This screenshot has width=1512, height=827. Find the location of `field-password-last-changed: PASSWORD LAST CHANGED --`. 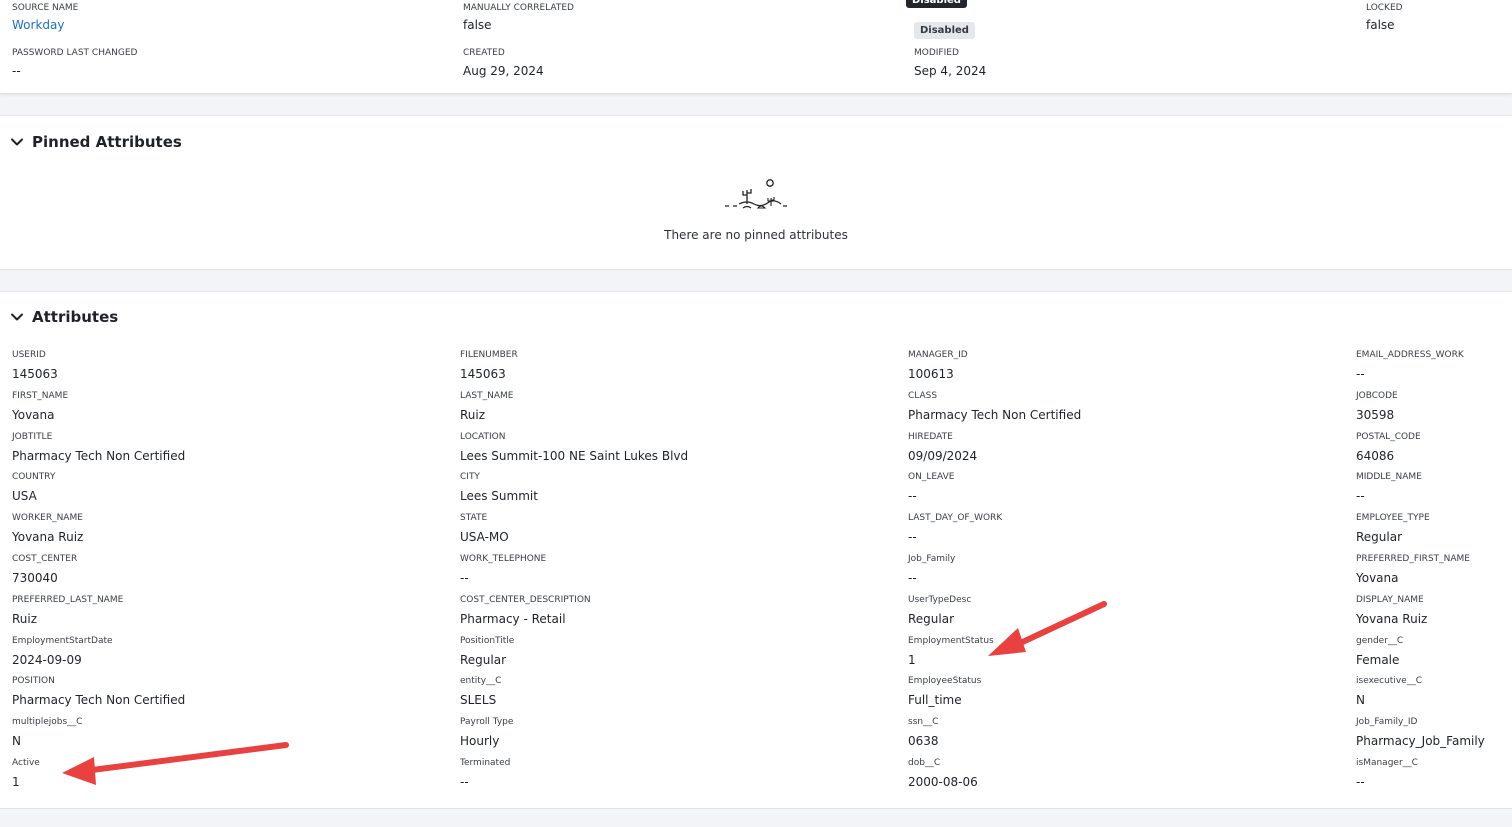

field-password-last-changed: PASSWORD LAST CHANGED -- is located at coordinates (74, 63).